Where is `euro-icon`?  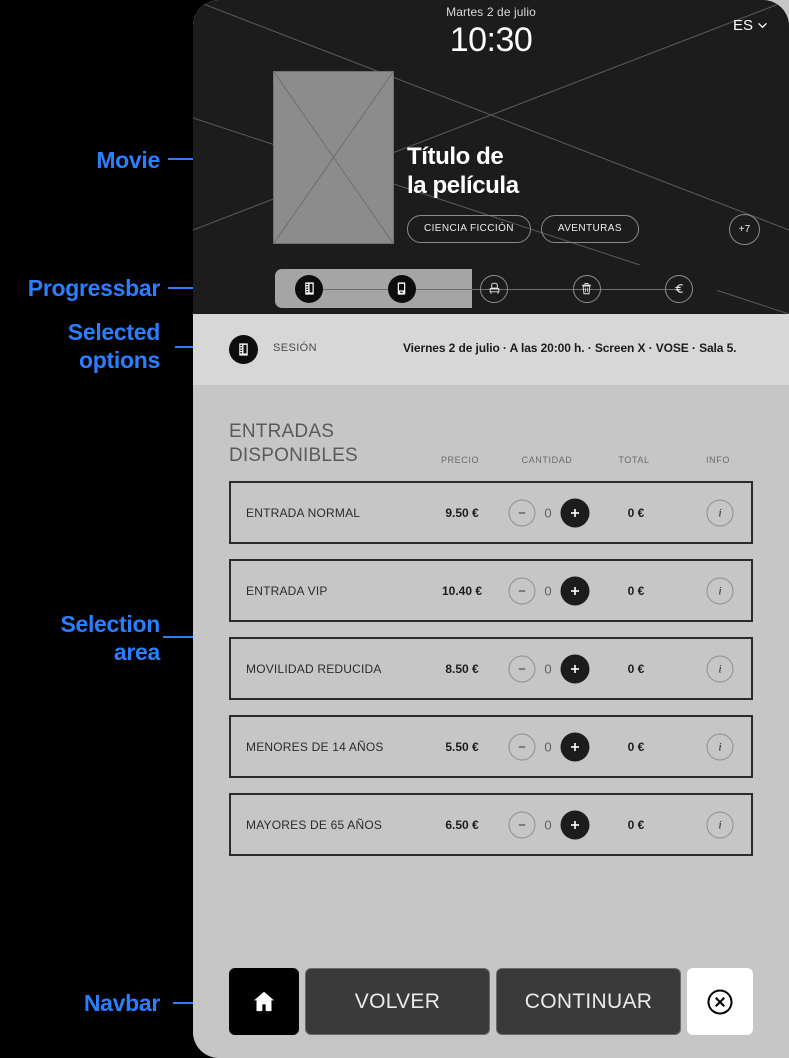
euro-icon is located at coordinates (678, 288).